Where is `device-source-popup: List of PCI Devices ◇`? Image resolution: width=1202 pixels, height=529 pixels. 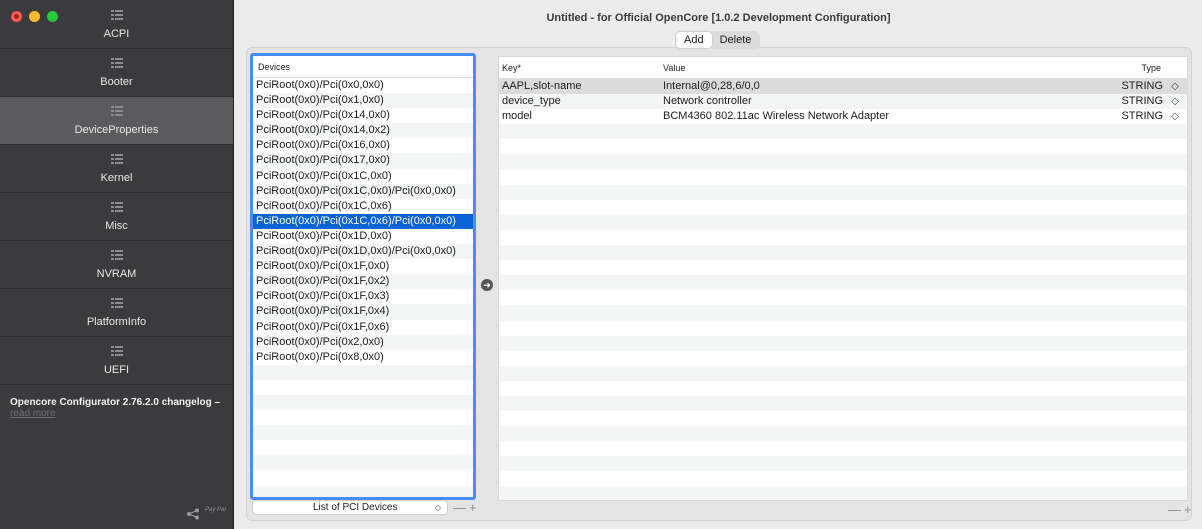
device-source-popup: List of PCI Devices ◇ is located at coordinates (350, 507).